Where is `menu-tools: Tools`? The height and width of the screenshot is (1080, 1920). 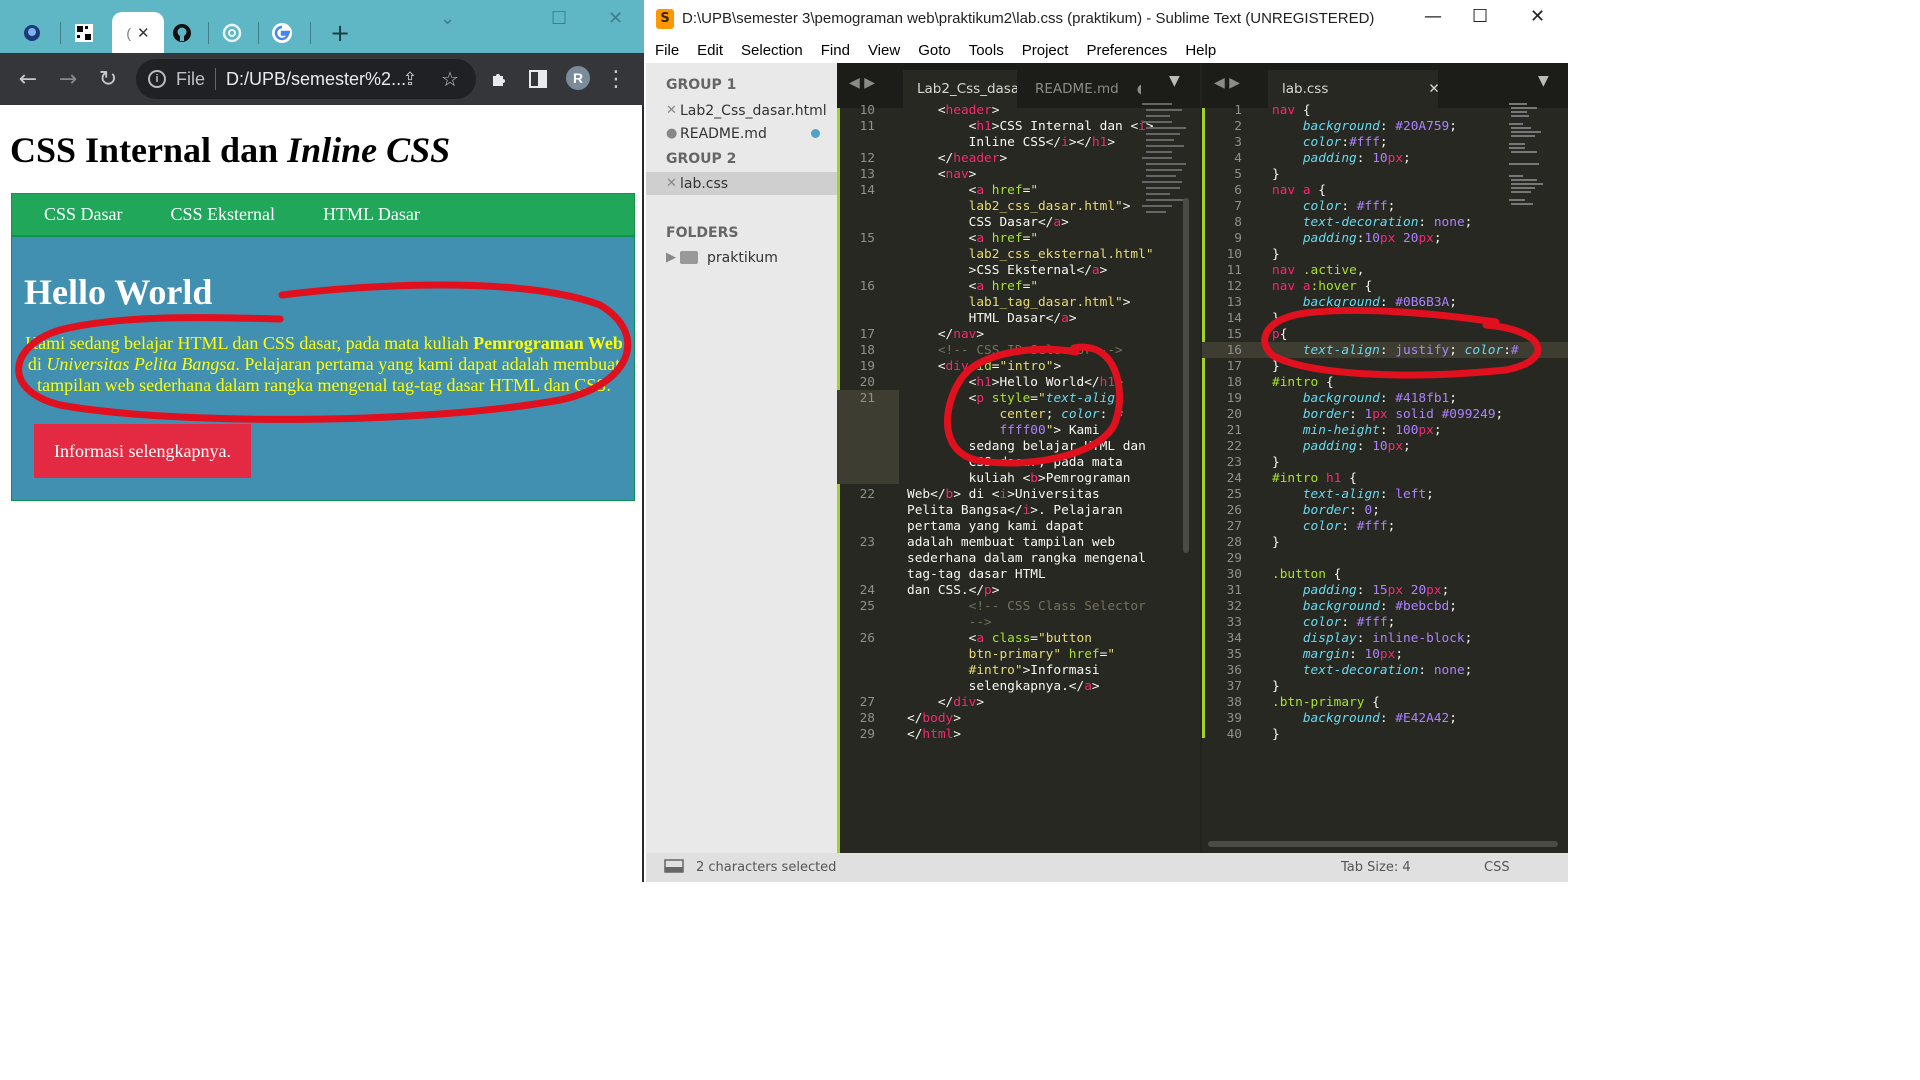
menu-tools: Tools is located at coordinates (986, 50).